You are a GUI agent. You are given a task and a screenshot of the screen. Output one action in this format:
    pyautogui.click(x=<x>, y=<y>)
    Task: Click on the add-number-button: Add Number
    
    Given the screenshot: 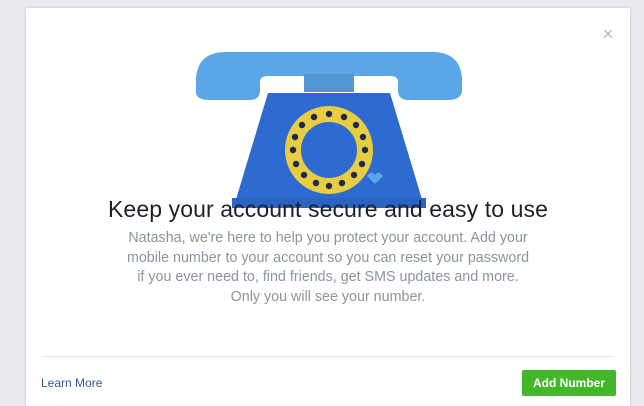 What is the action you would take?
    pyautogui.click(x=569, y=383)
    